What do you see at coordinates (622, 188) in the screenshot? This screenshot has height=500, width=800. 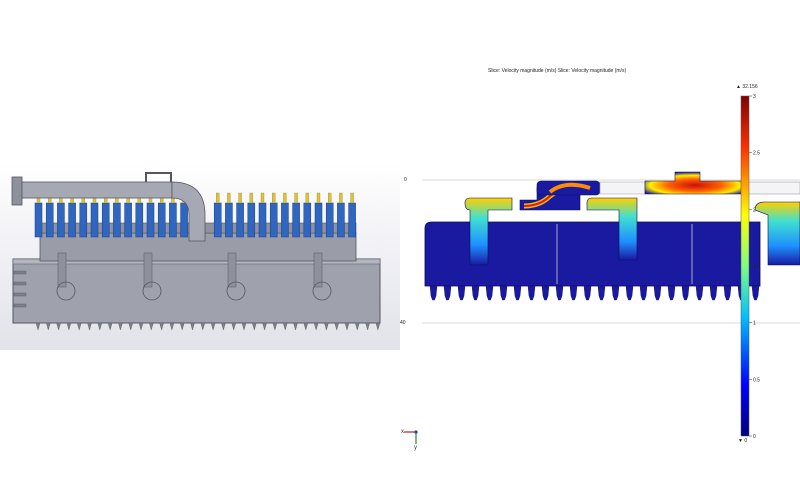 I see `header-pipe-gap` at bounding box center [622, 188].